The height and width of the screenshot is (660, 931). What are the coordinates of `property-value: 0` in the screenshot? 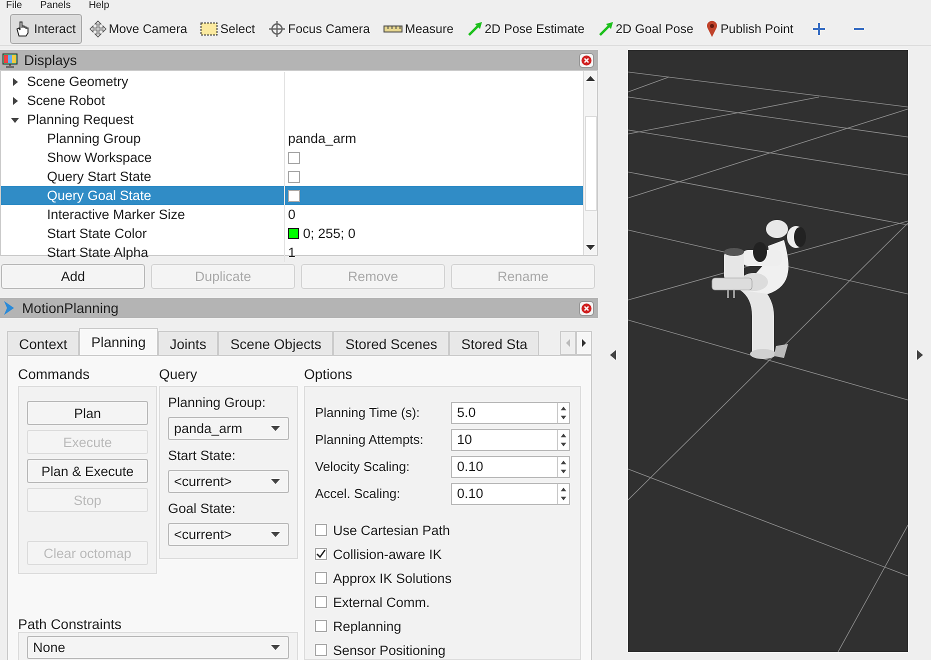 It's located at (292, 214).